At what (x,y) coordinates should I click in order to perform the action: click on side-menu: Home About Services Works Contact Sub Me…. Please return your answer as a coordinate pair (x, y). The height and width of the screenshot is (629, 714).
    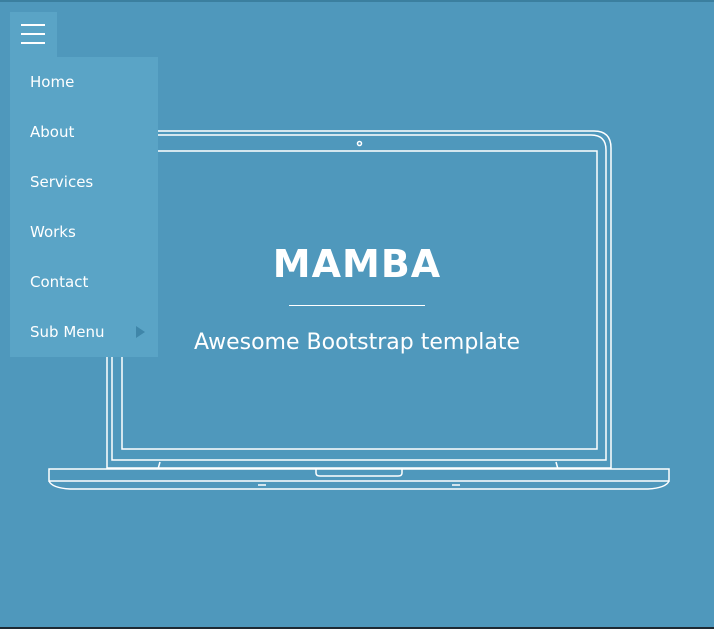
    Looking at the image, I should click on (84, 207).